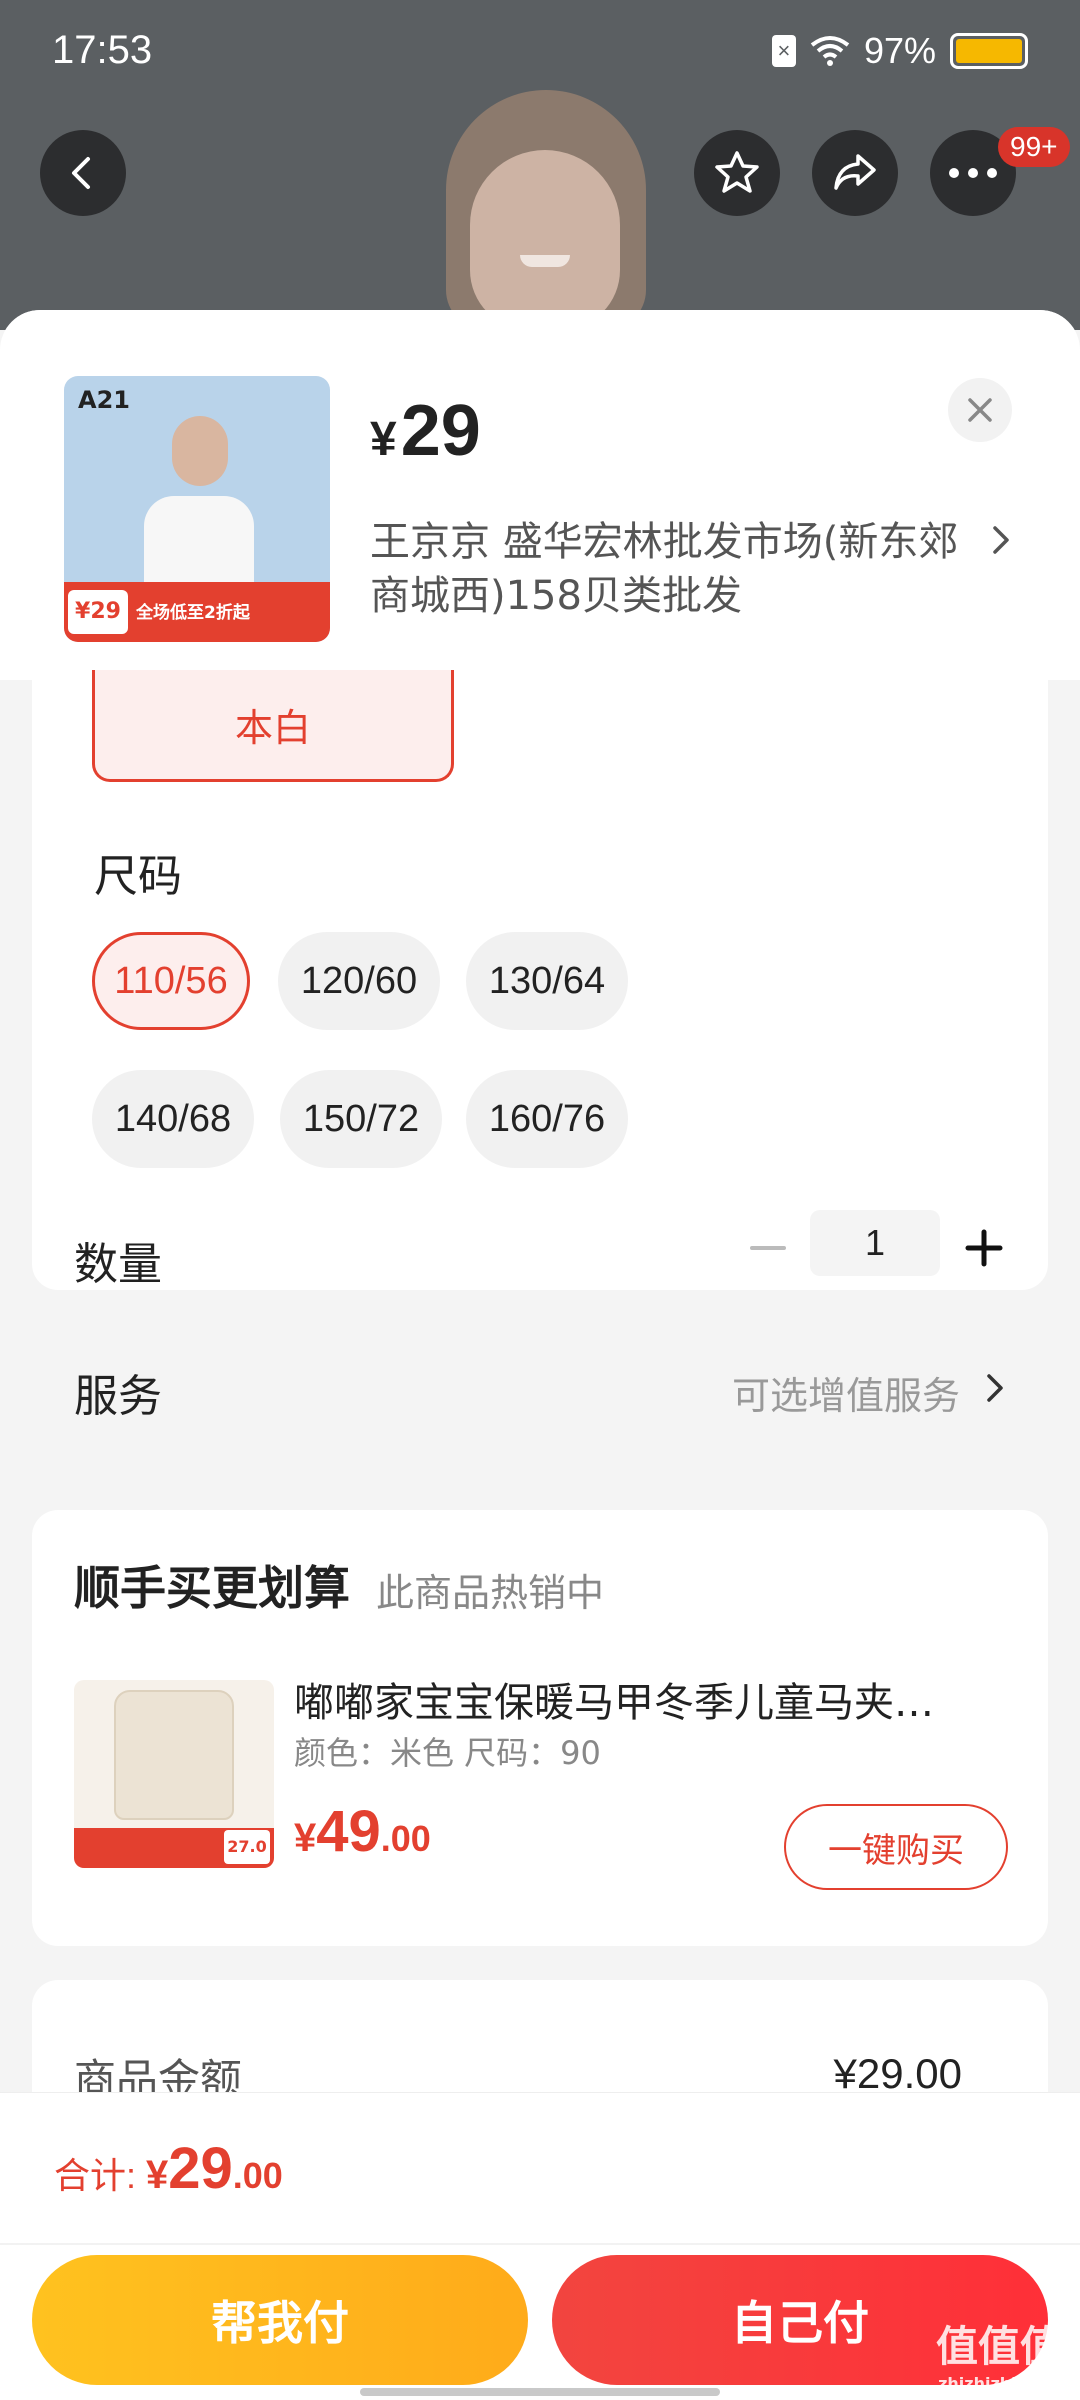 This screenshot has height=2400, width=1080. What do you see at coordinates (257, 2175) in the screenshot?
I see `total-dec: .00` at bounding box center [257, 2175].